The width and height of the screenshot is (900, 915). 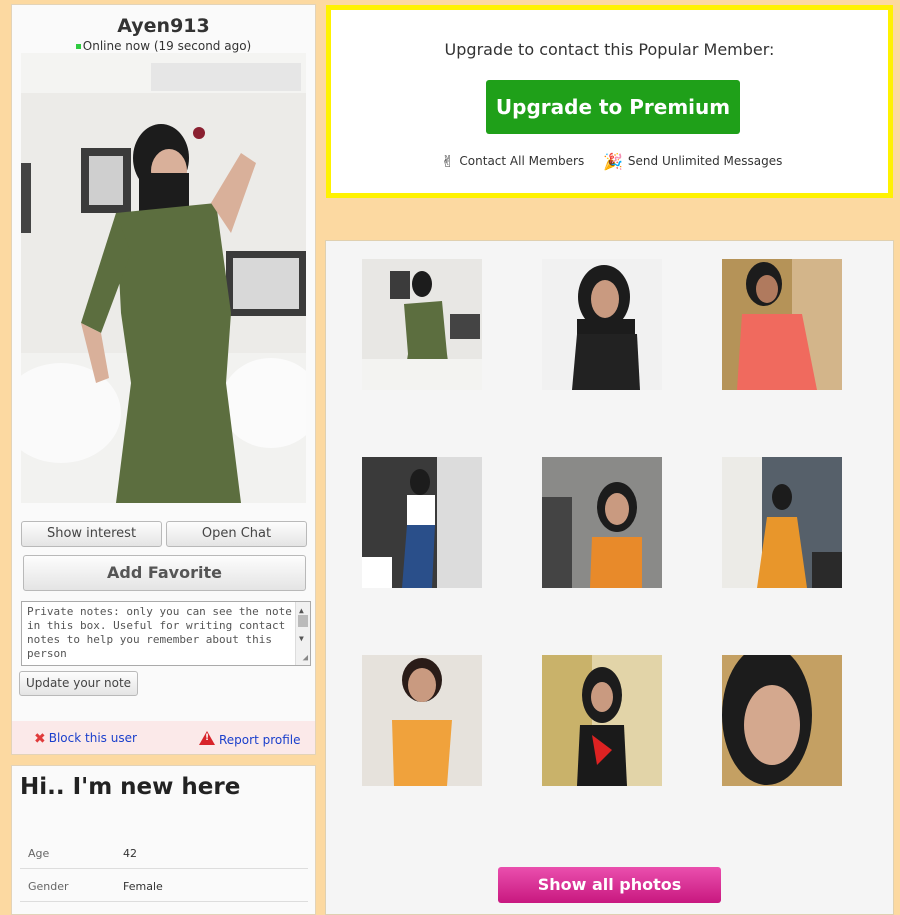 I want to click on about-heading: Hi.. I'm new here, so click(x=130, y=787).